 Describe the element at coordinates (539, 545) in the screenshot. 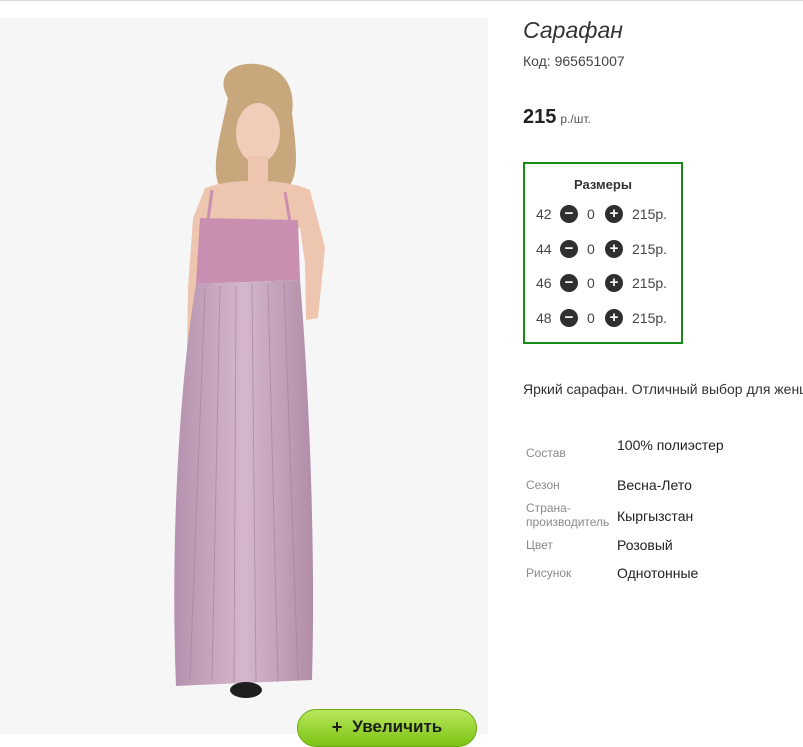

I see `property-label: Цвет` at that location.